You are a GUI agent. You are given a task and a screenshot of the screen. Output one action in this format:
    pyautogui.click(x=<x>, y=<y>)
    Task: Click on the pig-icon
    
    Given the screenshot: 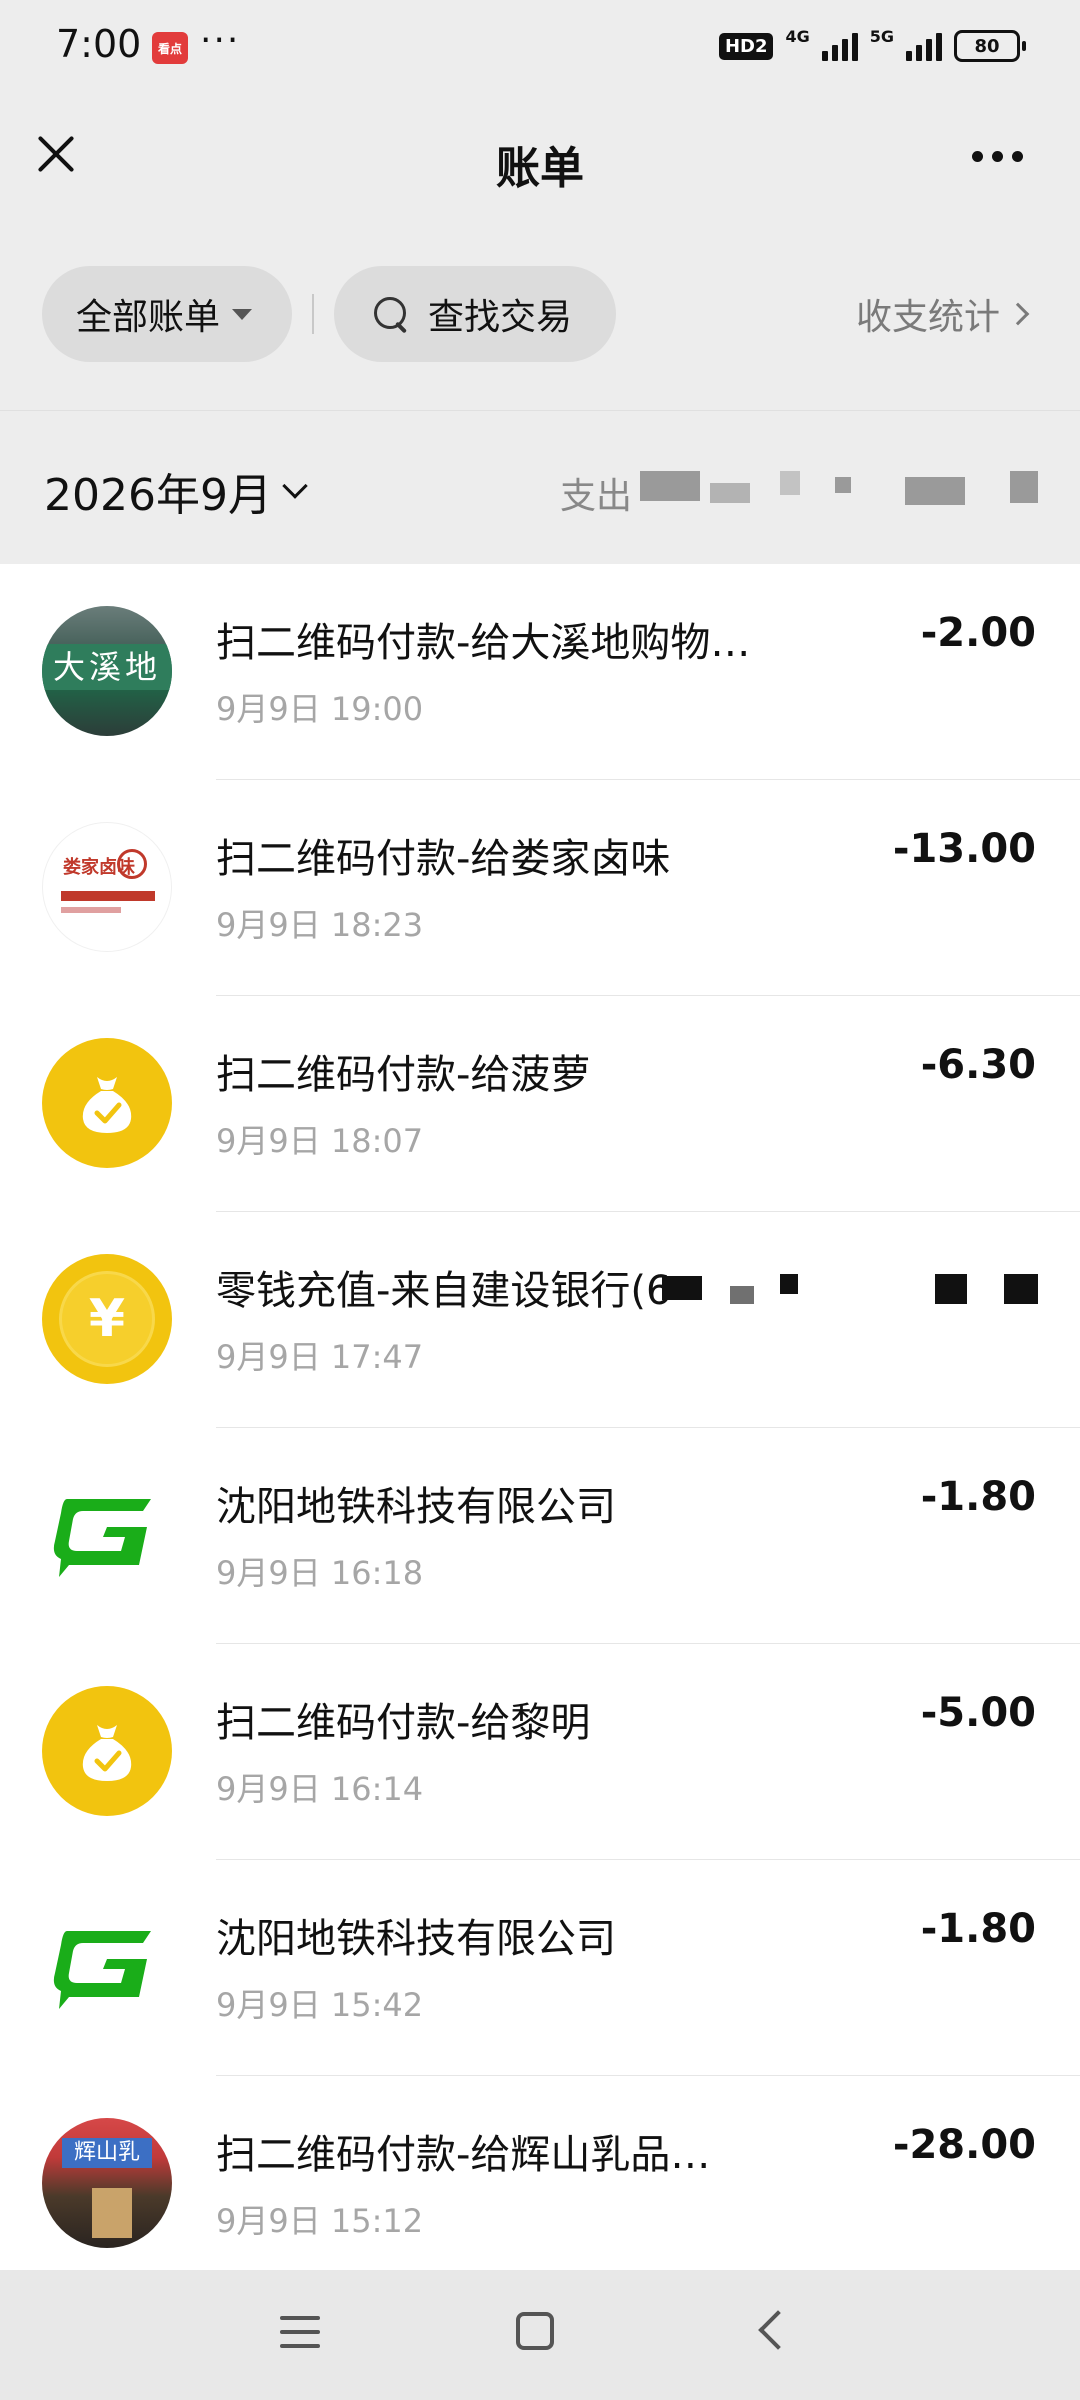 What is the action you would take?
    pyautogui.click(x=132, y=864)
    